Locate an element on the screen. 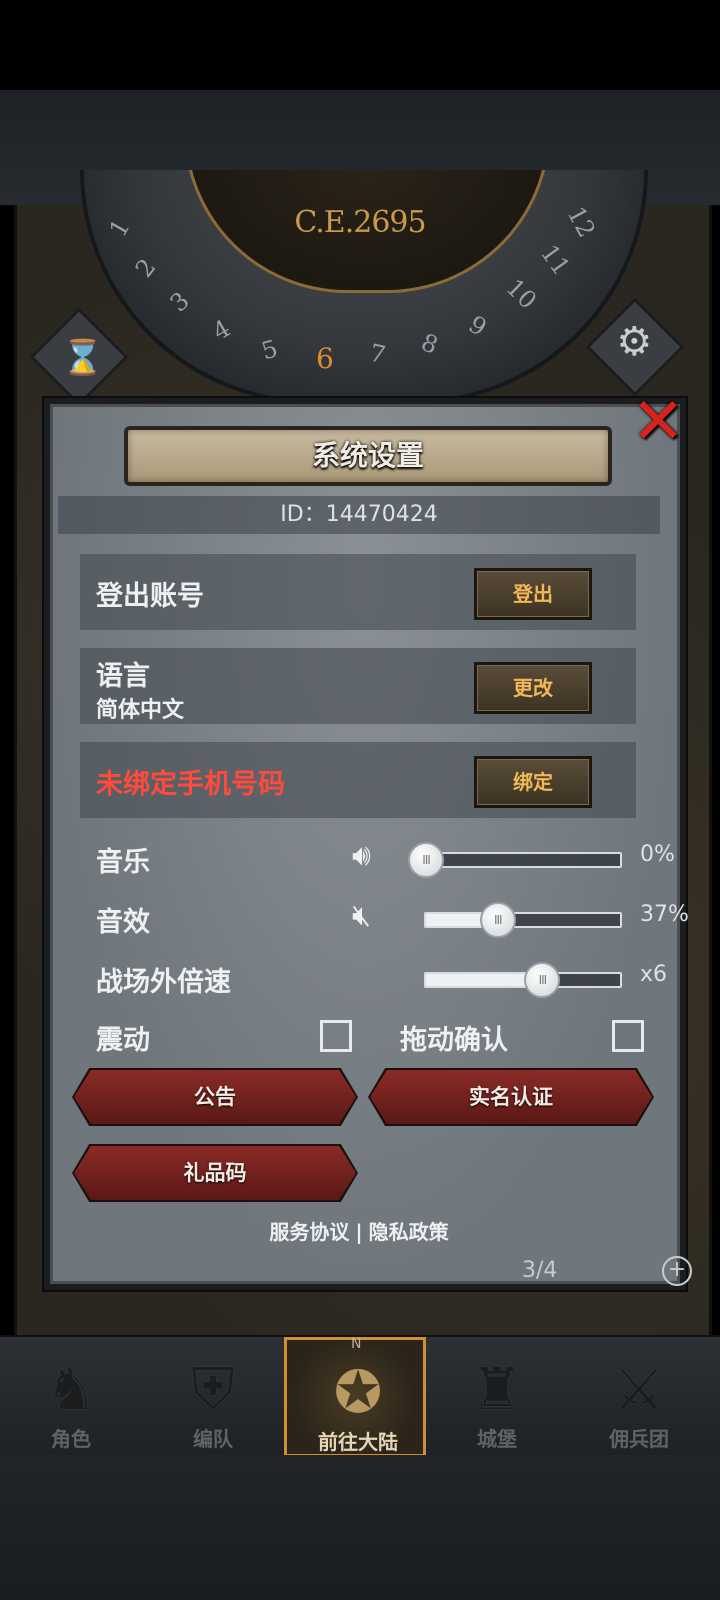 The width and height of the screenshot is (720, 1600). music-value: 0% is located at coordinates (657, 854).